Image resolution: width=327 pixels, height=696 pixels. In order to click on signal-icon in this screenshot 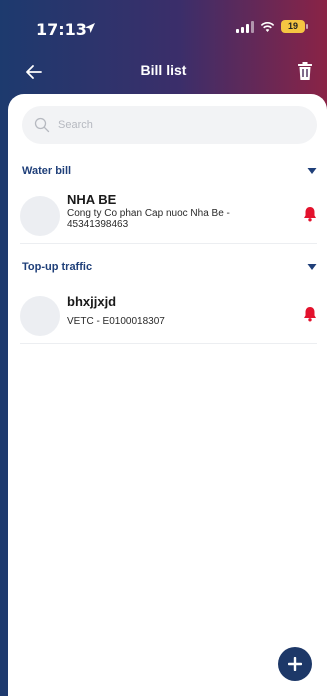, I will do `click(245, 26)`.